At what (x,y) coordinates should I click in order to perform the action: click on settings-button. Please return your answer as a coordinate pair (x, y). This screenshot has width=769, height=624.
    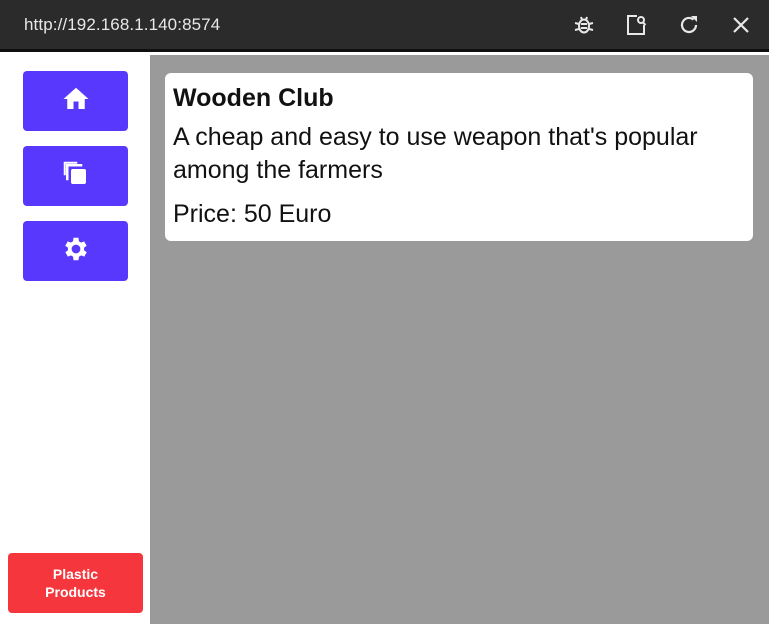
    Looking at the image, I should click on (75, 251).